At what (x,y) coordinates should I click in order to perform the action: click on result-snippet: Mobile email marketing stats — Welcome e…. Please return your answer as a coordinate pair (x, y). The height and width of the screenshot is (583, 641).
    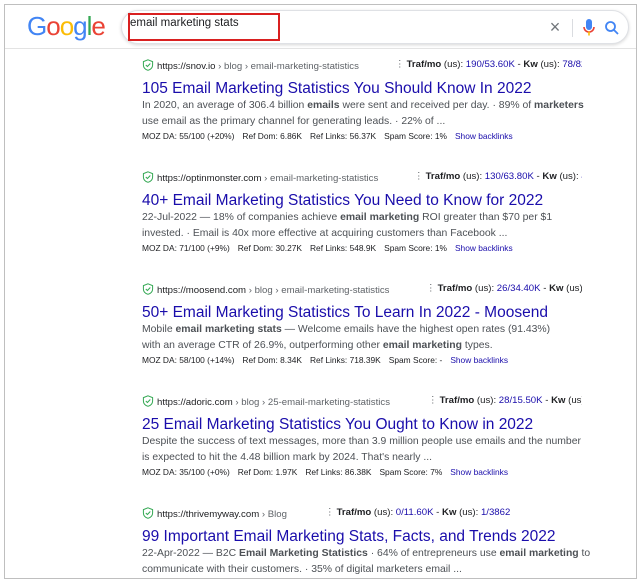
    Looking at the image, I should click on (346, 329).